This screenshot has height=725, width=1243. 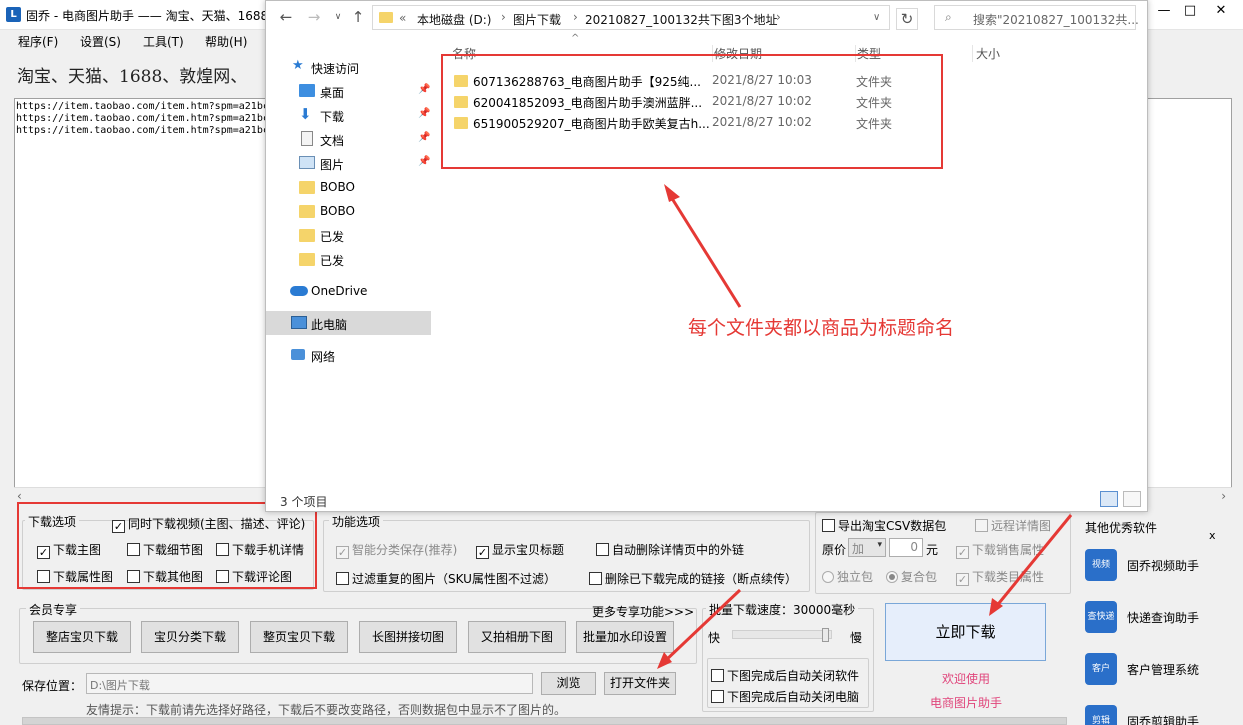 I want to click on speed-slider-thumb, so click(x=825, y=635).